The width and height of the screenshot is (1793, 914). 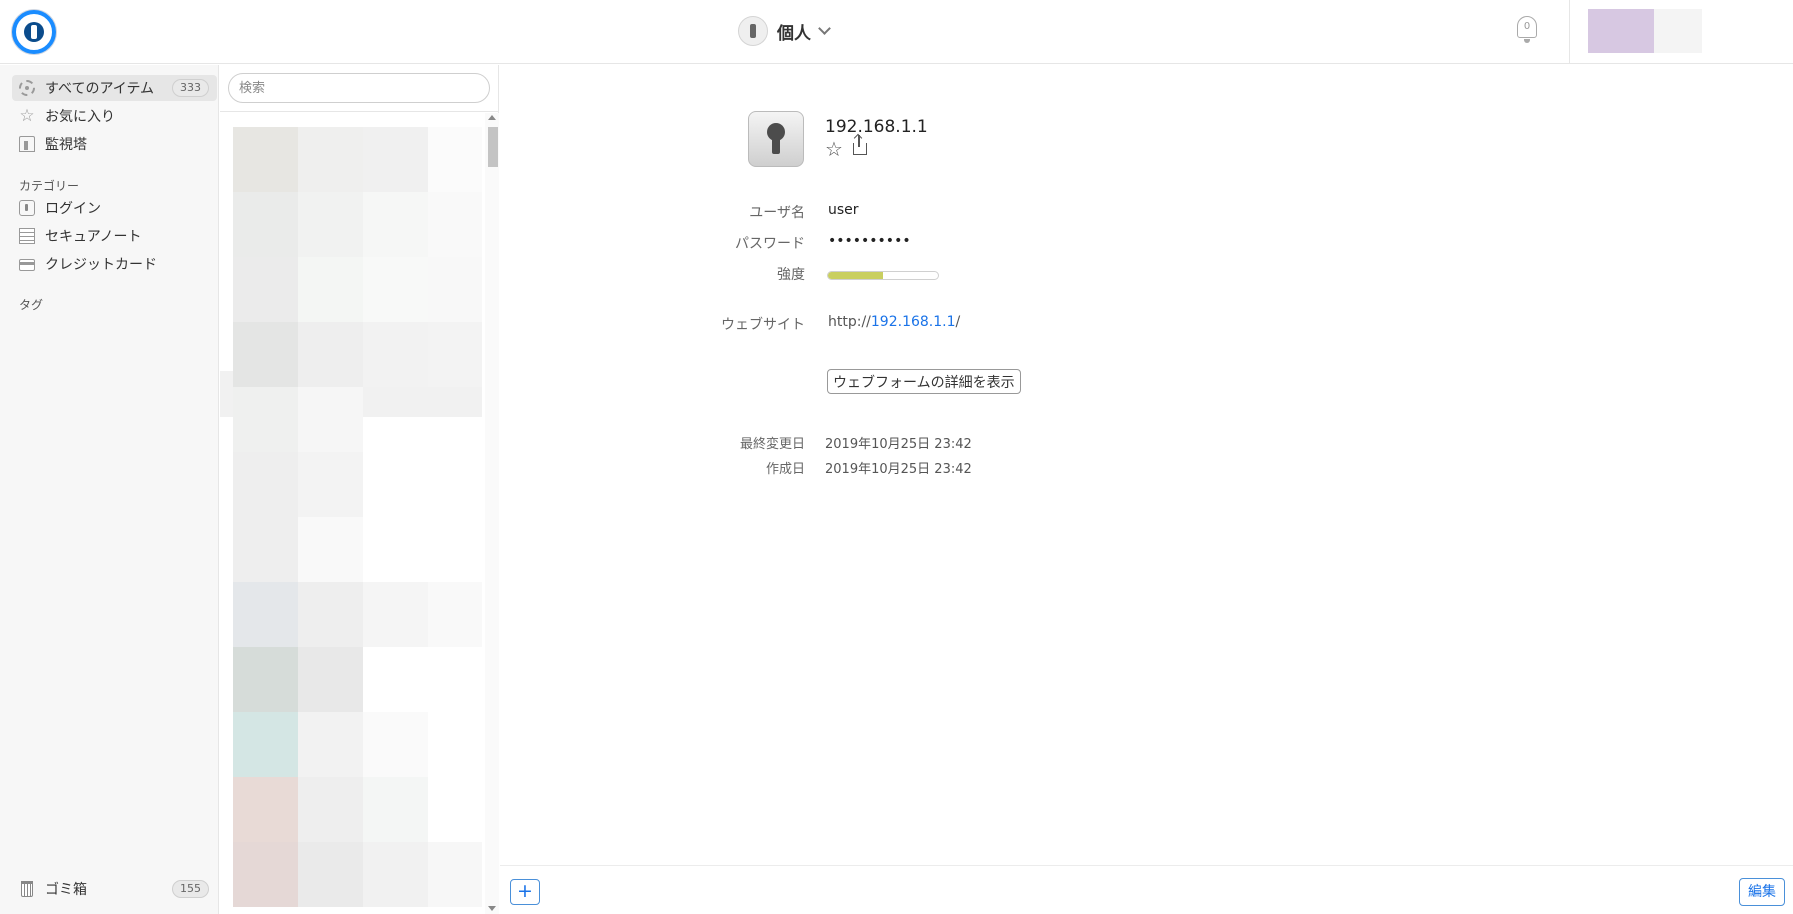 I want to click on login-item-icon, so click(x=776, y=139).